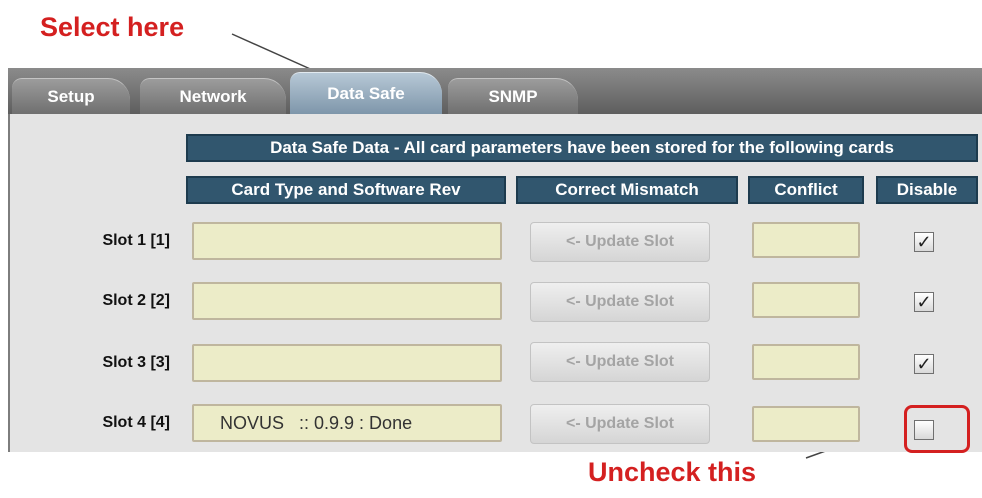  What do you see at coordinates (937, 429) in the screenshot?
I see `highlight-box` at bounding box center [937, 429].